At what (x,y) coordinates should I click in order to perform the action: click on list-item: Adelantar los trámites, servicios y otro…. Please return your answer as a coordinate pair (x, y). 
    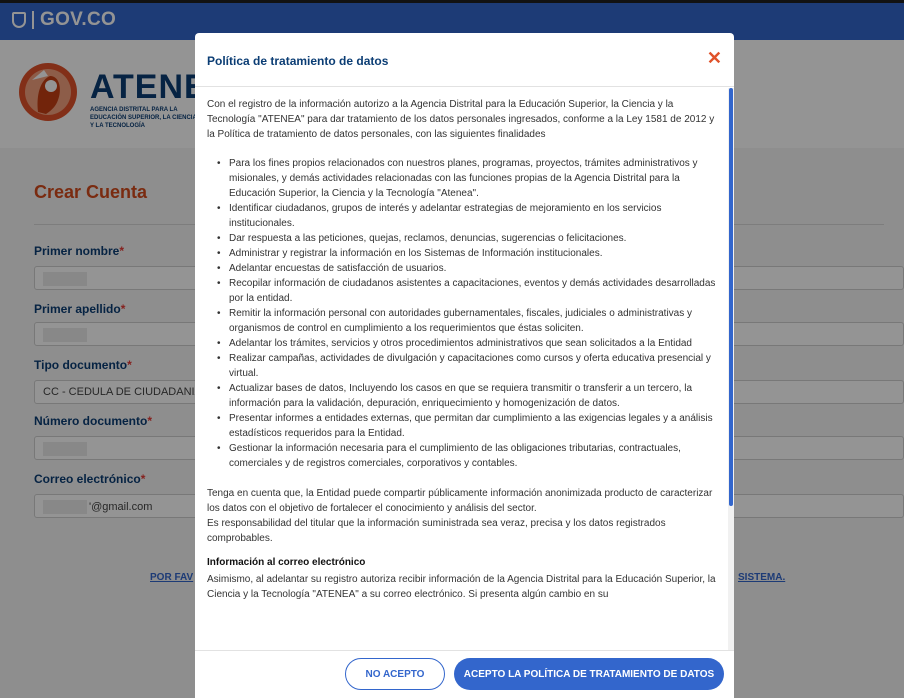
    Looking at the image, I should click on (469, 343).